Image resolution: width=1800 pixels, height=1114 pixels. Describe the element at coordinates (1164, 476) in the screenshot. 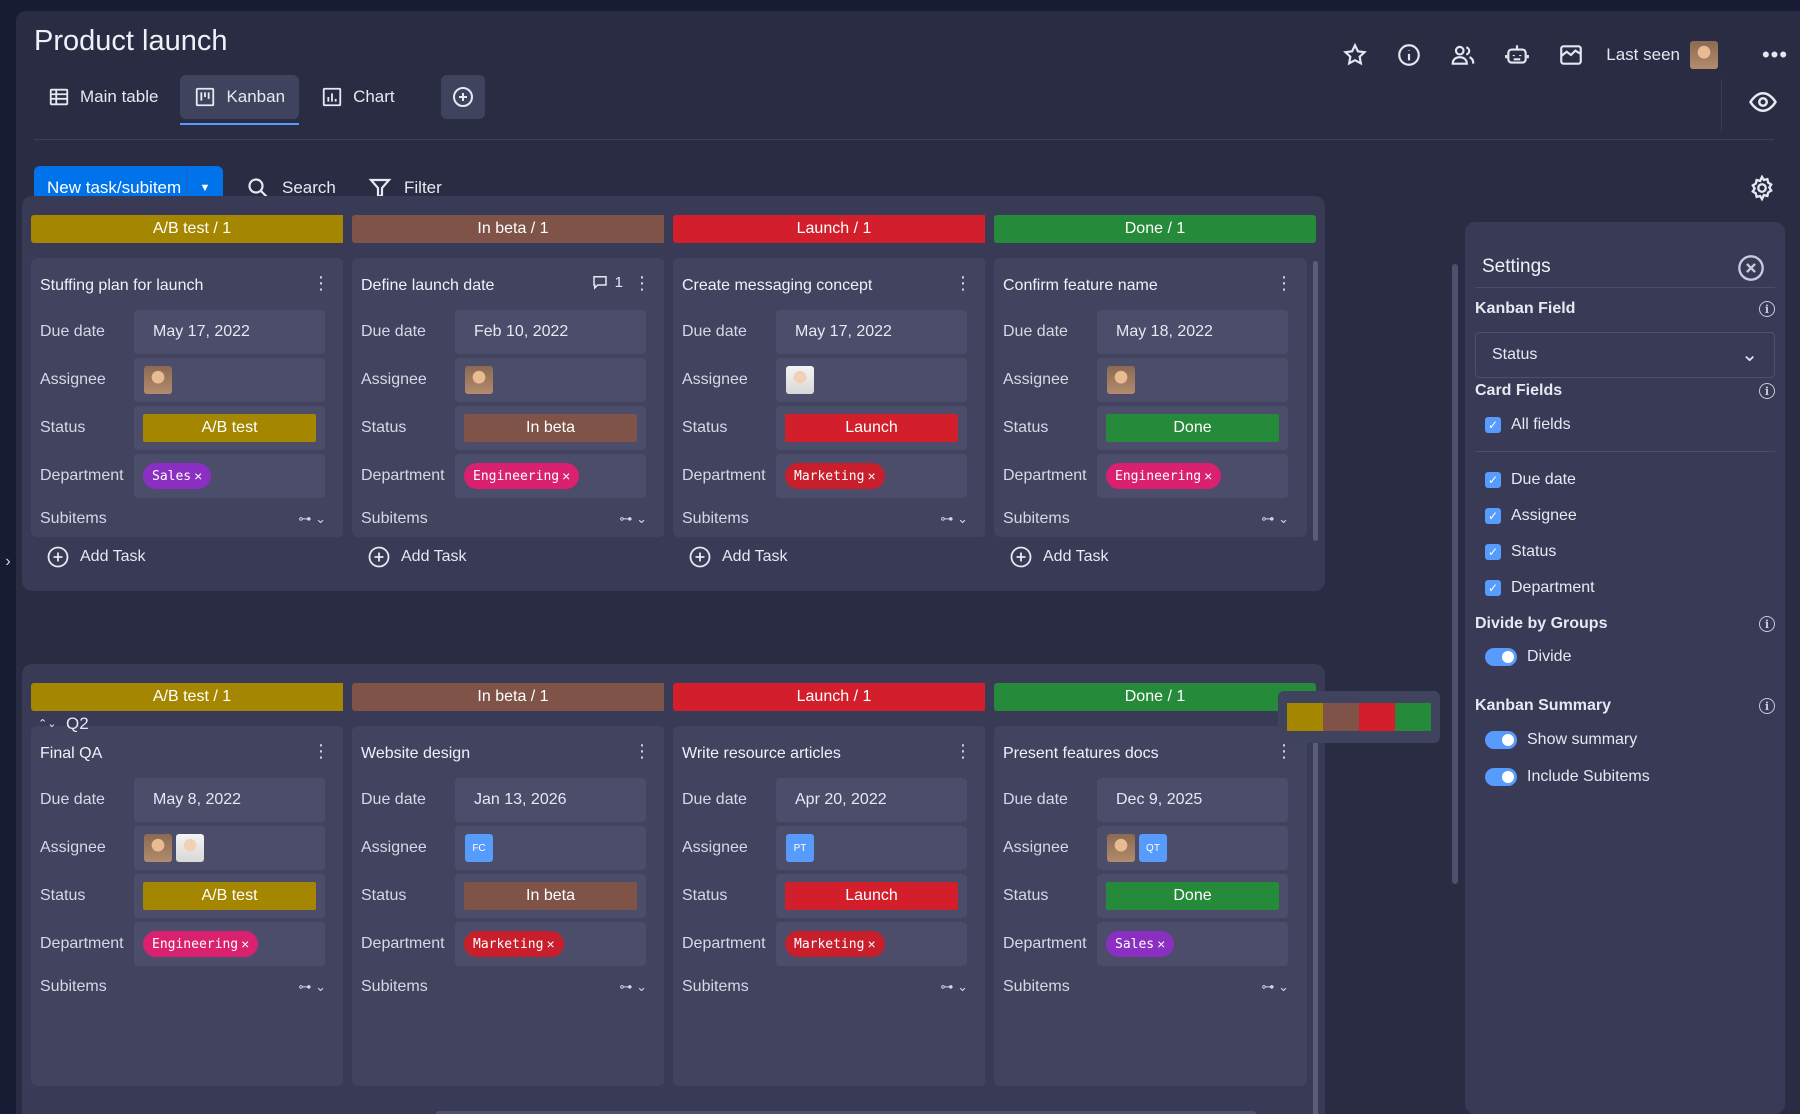

I see `department-tag: Engineering ×` at that location.